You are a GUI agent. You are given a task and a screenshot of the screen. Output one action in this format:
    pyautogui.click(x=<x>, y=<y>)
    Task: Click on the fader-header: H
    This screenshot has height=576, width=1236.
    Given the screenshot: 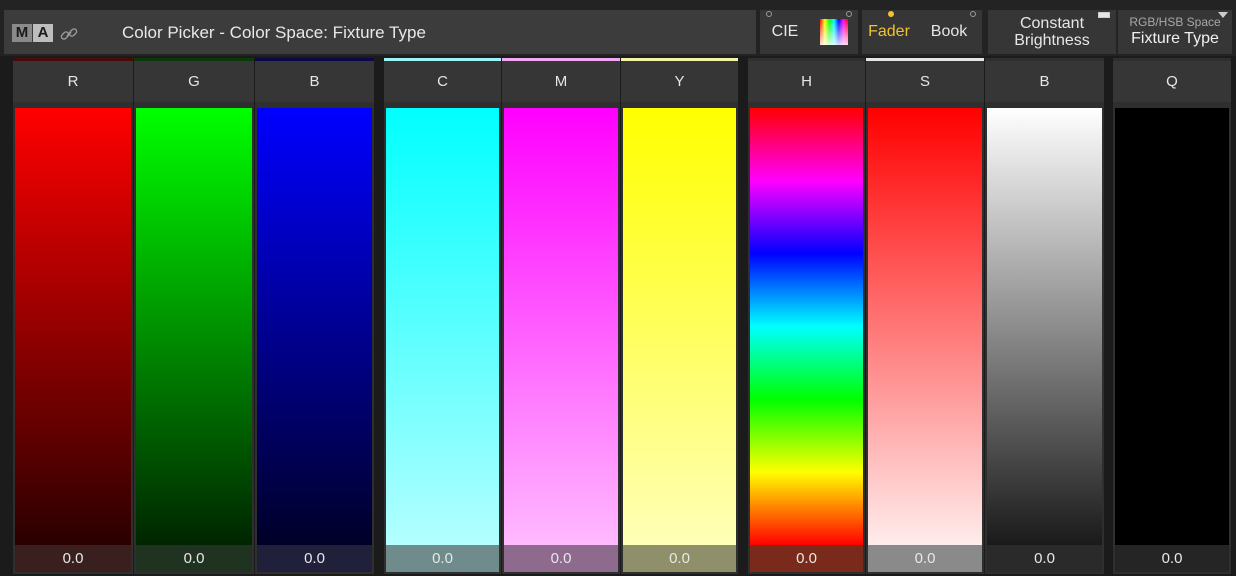 What is the action you would take?
    pyautogui.click(x=806, y=81)
    